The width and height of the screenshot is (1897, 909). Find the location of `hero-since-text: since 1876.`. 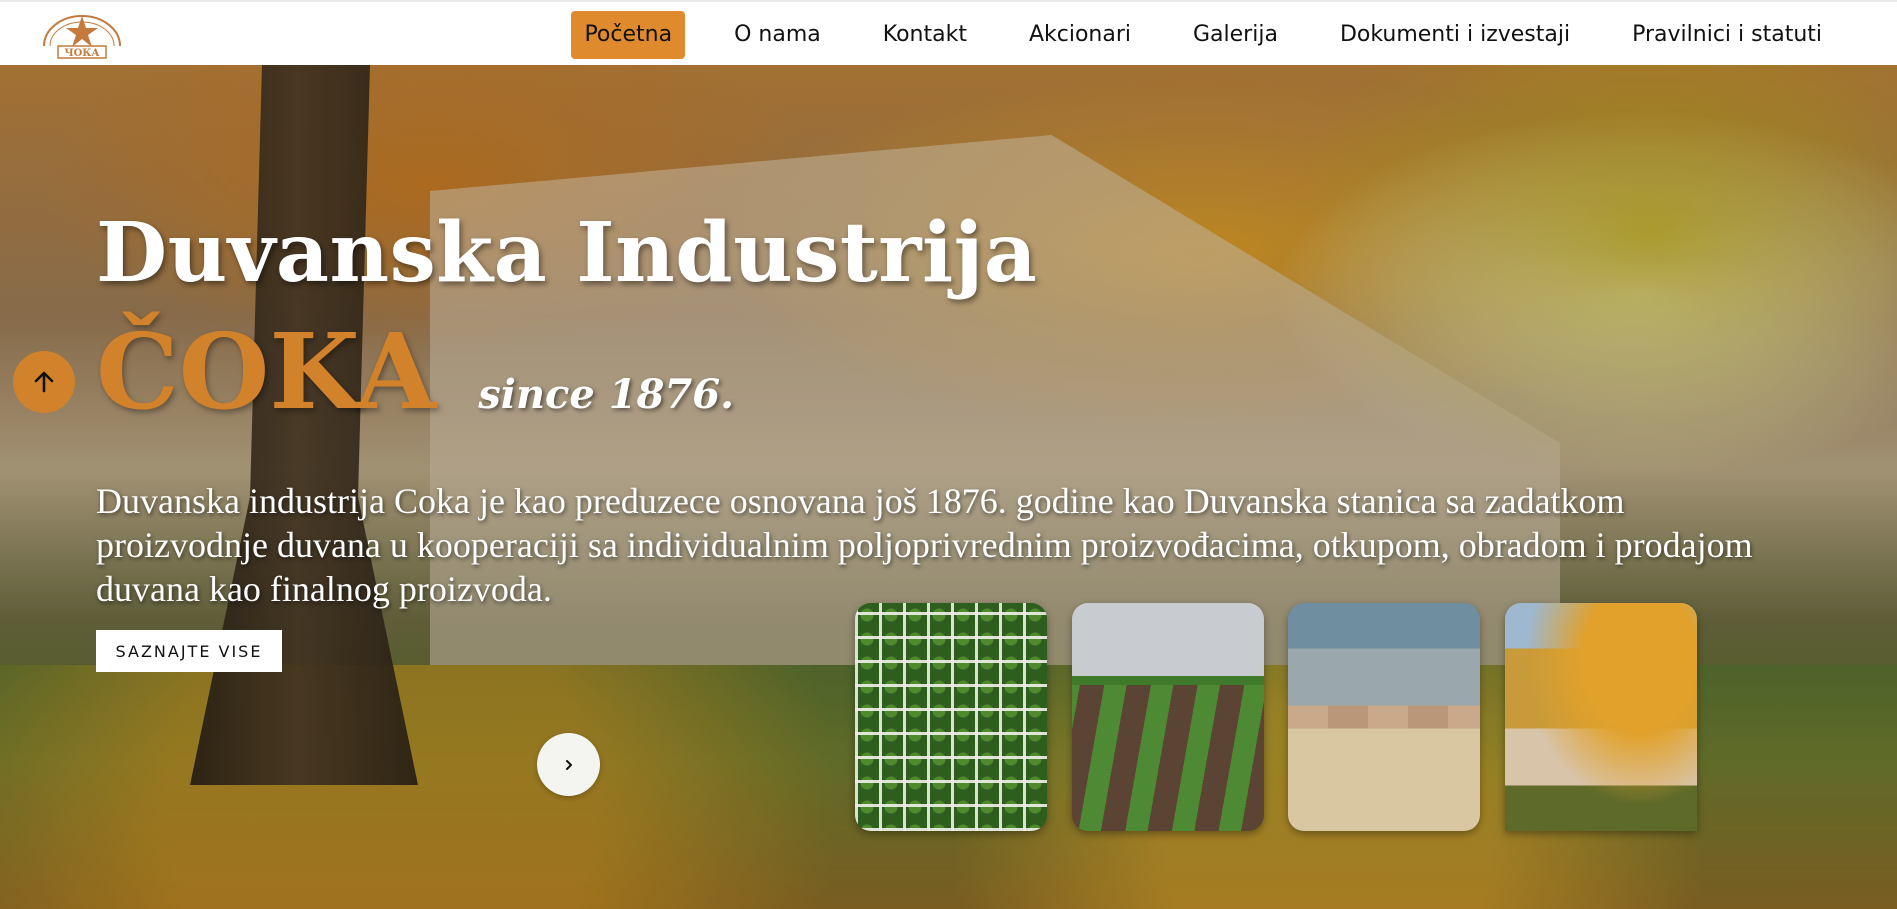

hero-since-text: since 1876. is located at coordinates (606, 394).